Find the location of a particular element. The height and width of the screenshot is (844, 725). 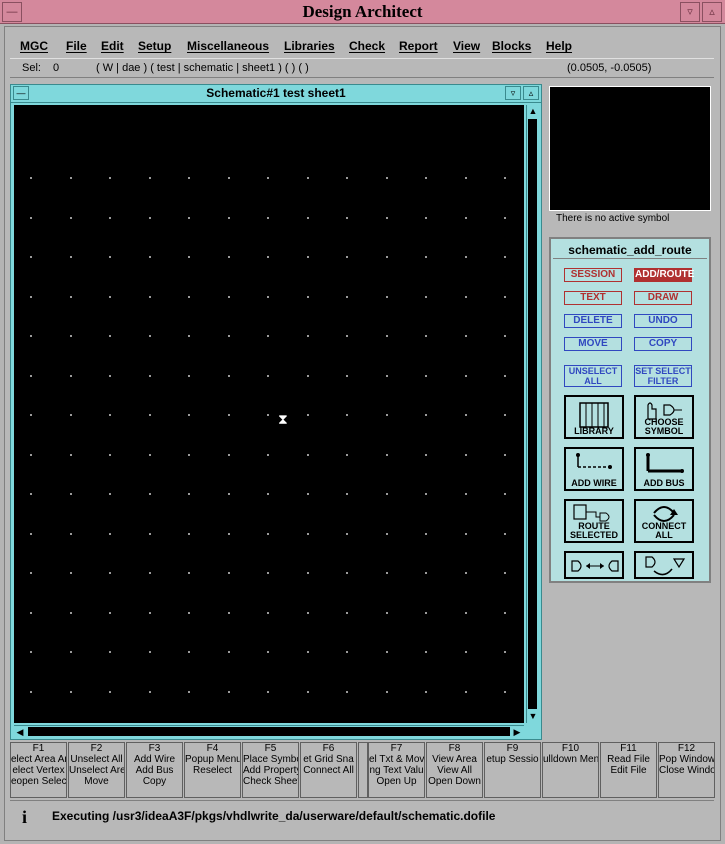

fkey-f10: F10 ulldown Men is located at coordinates (570, 770).